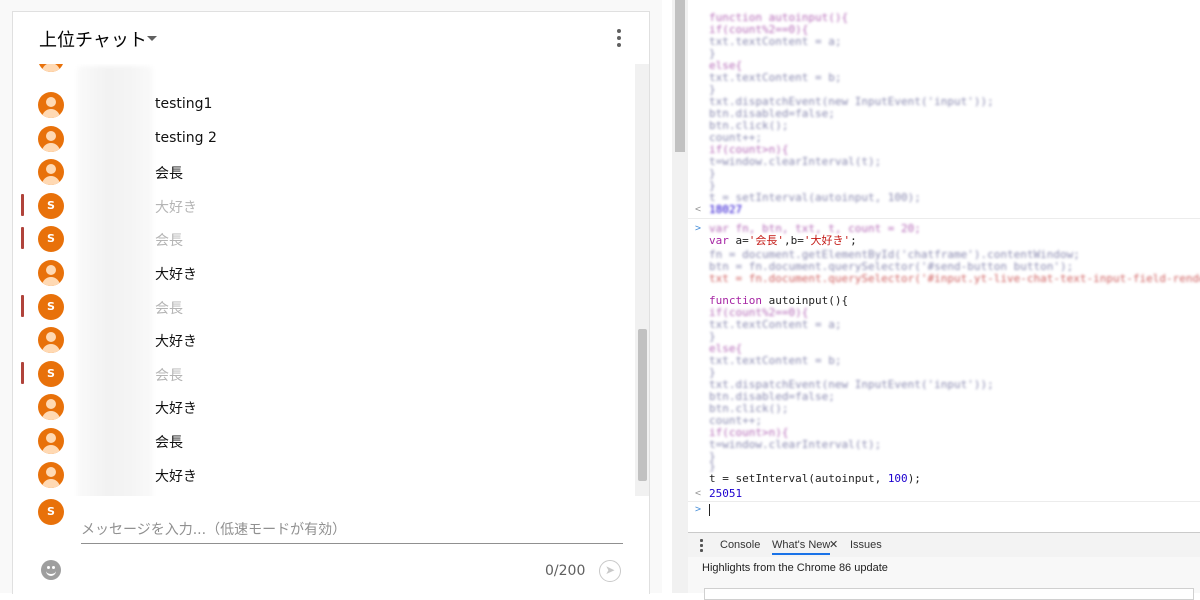 The width and height of the screenshot is (1200, 600). I want to click on more-options-icon, so click(619, 39).